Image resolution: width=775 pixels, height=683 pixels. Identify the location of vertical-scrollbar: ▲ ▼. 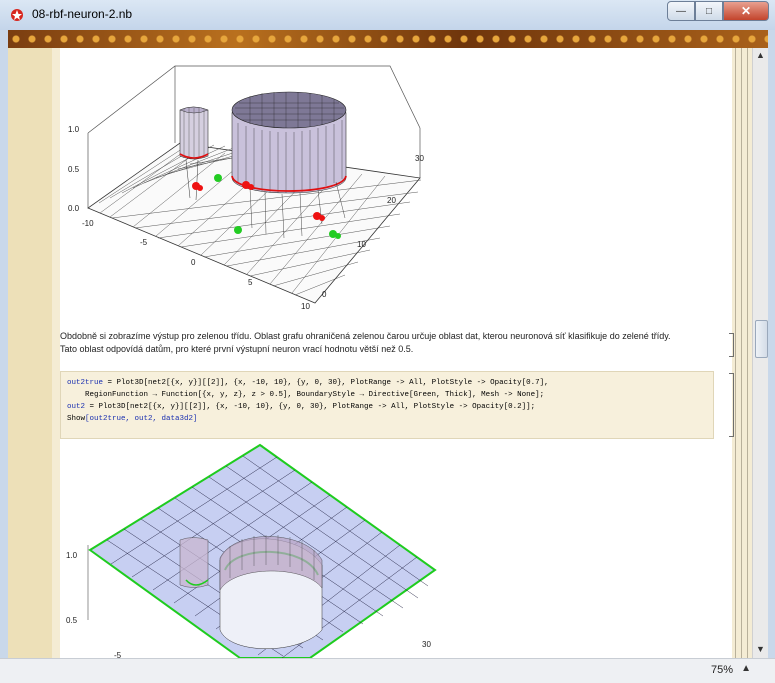
(760, 353).